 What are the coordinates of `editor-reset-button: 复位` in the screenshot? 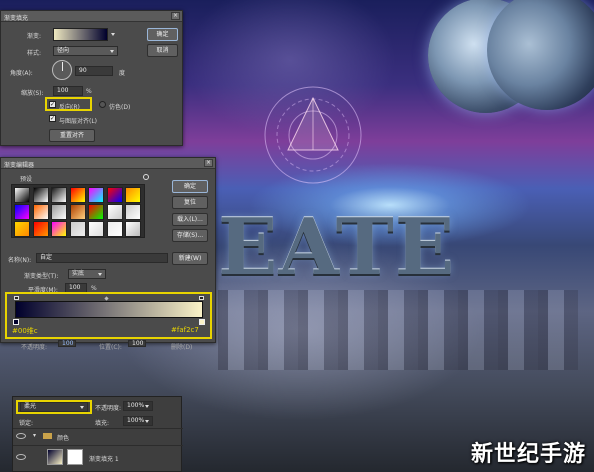 It's located at (190, 202).